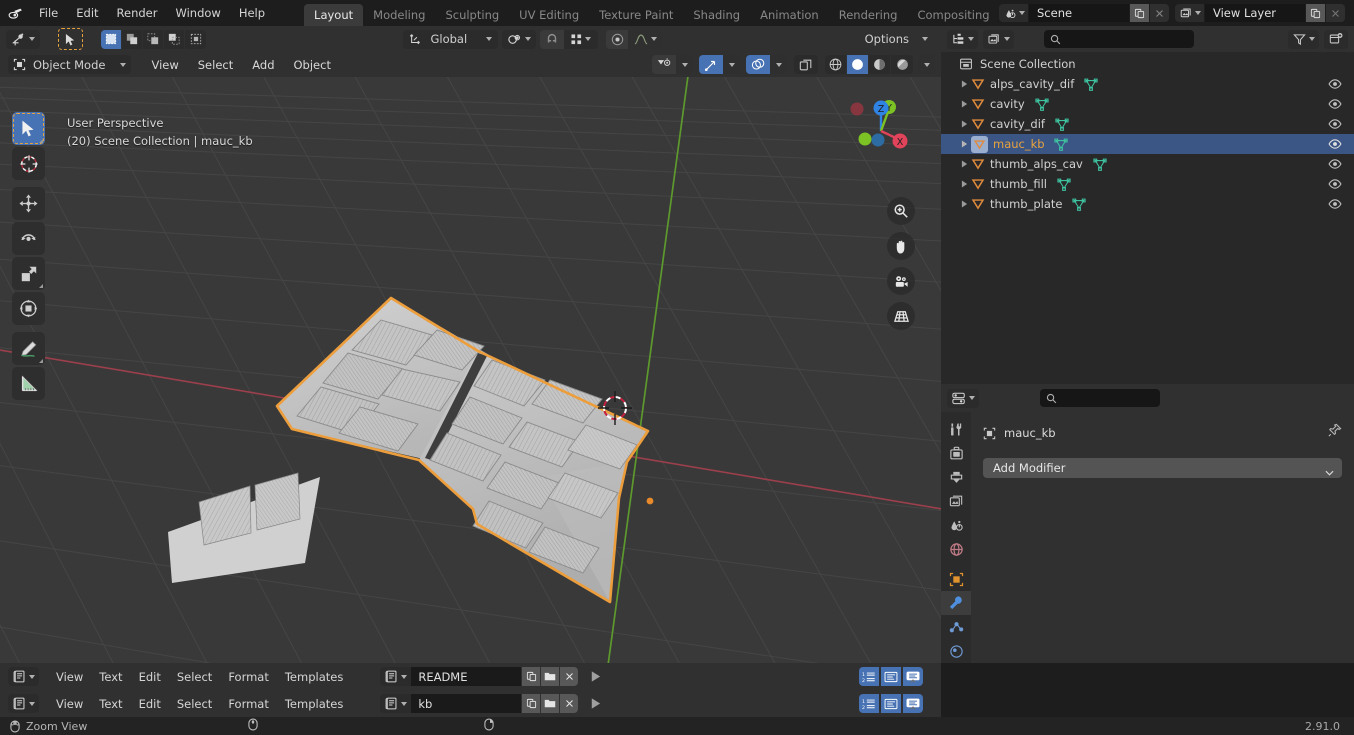  I want to click on viewport-menu-object: Object, so click(312, 65).